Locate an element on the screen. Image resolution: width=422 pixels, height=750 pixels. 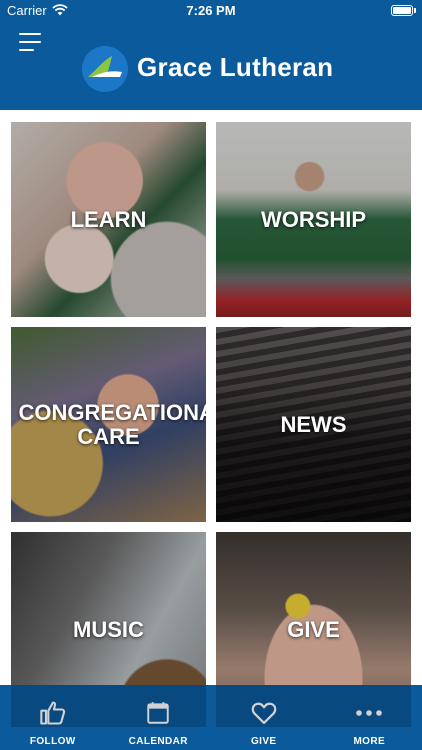
tile-worship: WORSHIP is located at coordinates (313, 219).